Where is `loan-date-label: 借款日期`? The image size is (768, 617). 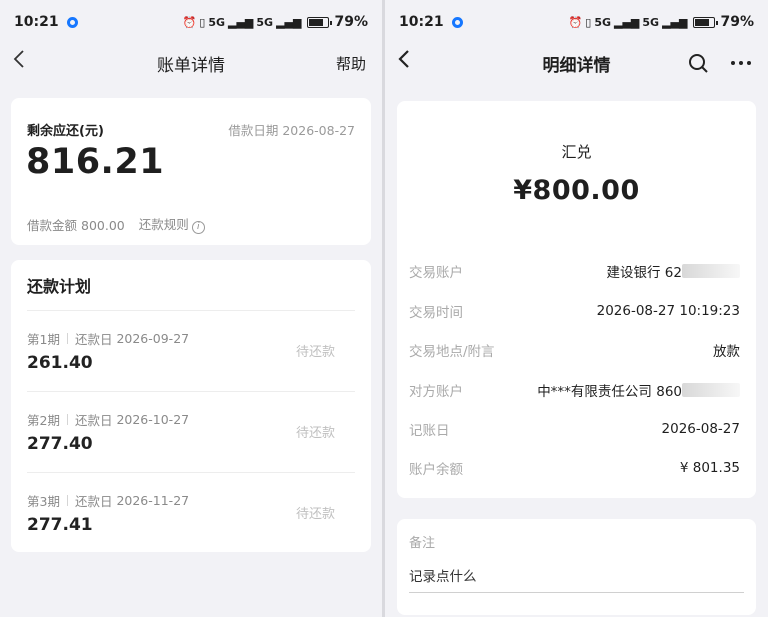
loan-date-label: 借款日期 is located at coordinates (253, 130).